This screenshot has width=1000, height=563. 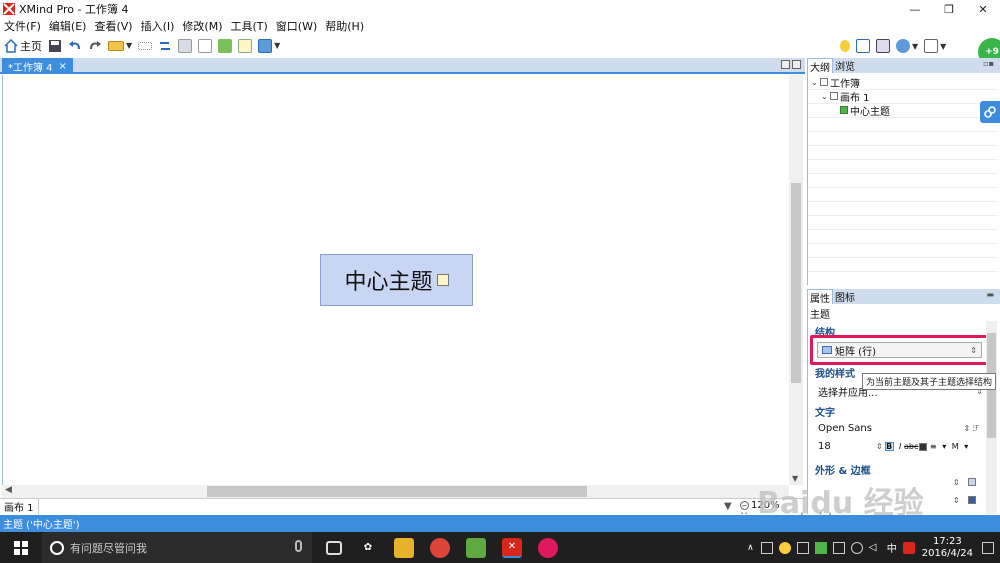 I want to click on vertical-scrollbar: ▼, so click(x=796, y=280).